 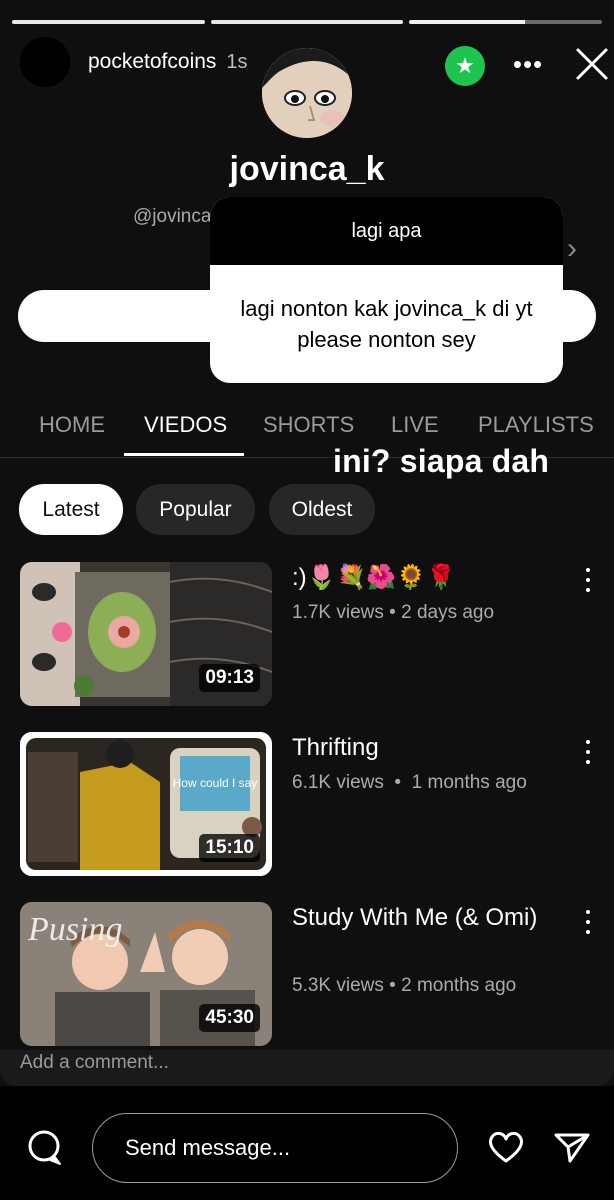 I want to click on tab-live: LIVE, so click(x=415, y=425).